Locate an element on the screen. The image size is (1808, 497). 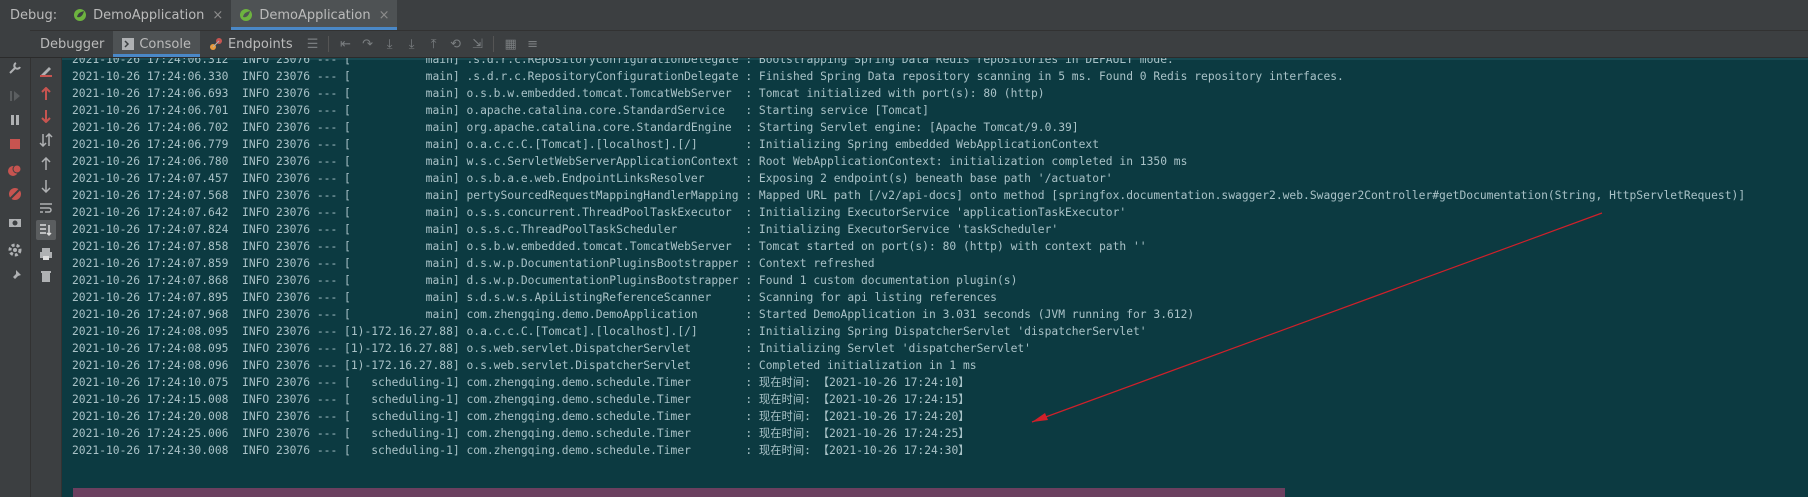
scroll-to-end-icon is located at coordinates (46, 230).